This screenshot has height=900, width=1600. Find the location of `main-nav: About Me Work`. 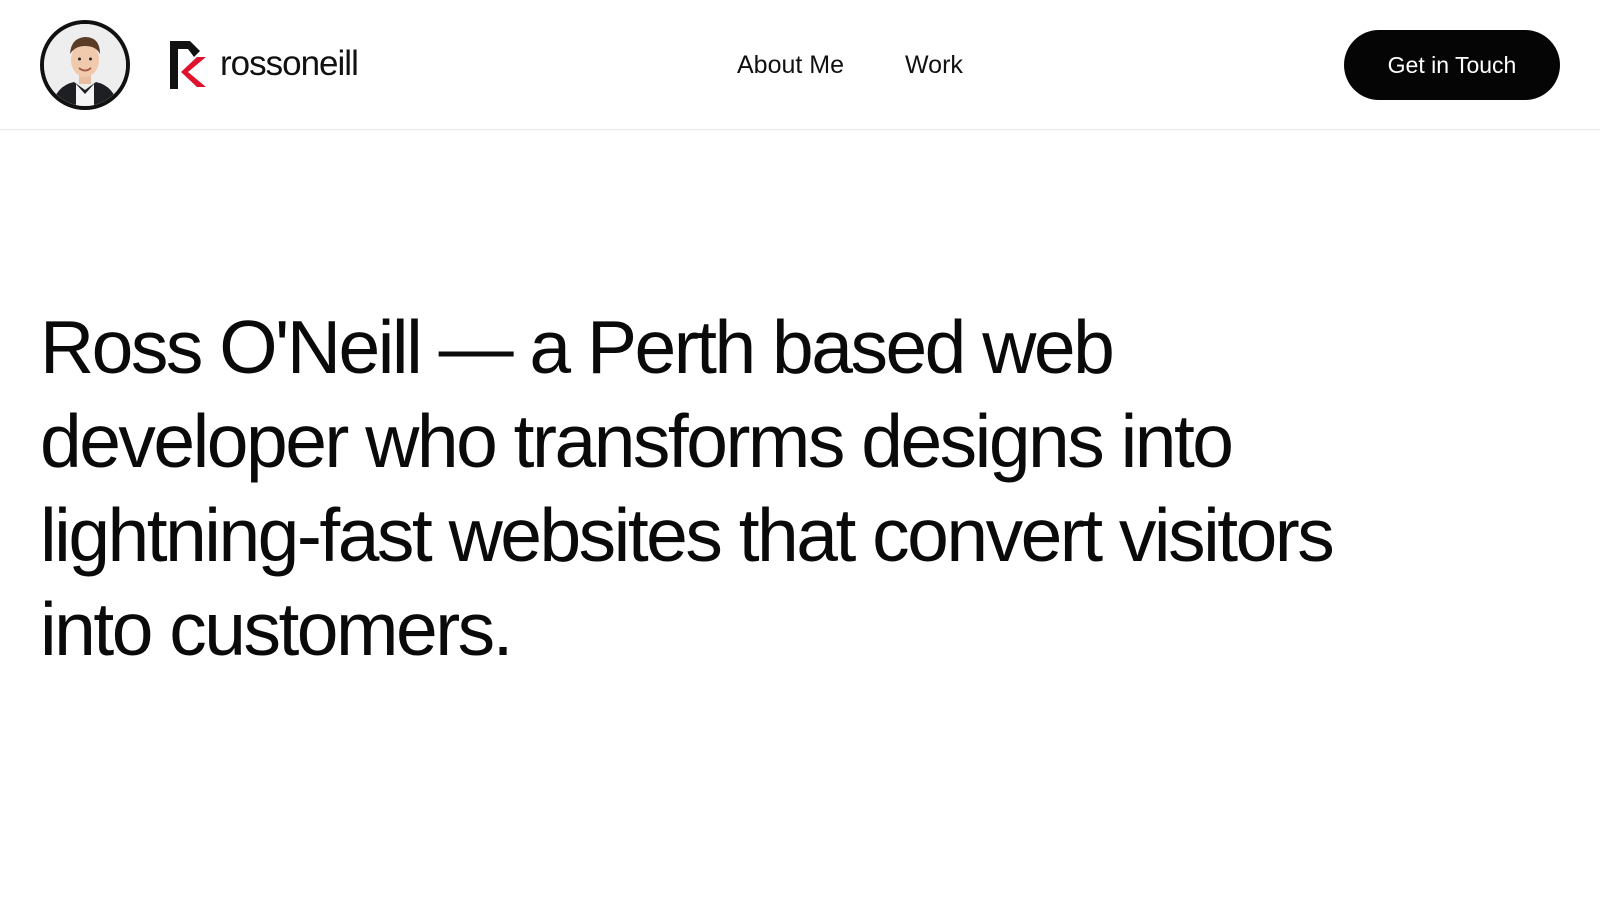

main-nav: About Me Work is located at coordinates (850, 65).